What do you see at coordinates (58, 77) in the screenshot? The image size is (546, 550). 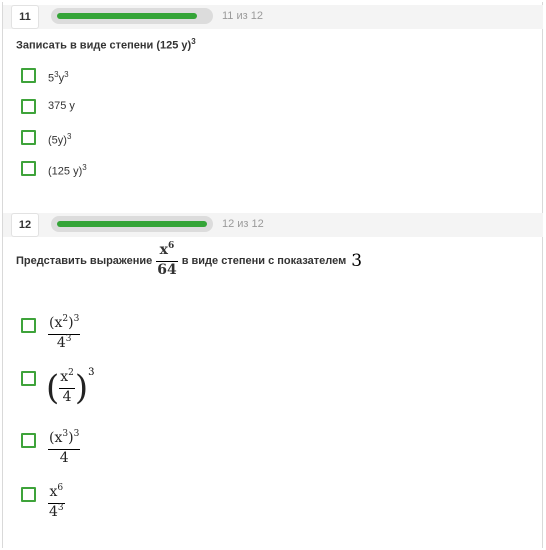 I see `answer-text: 53у3` at bounding box center [58, 77].